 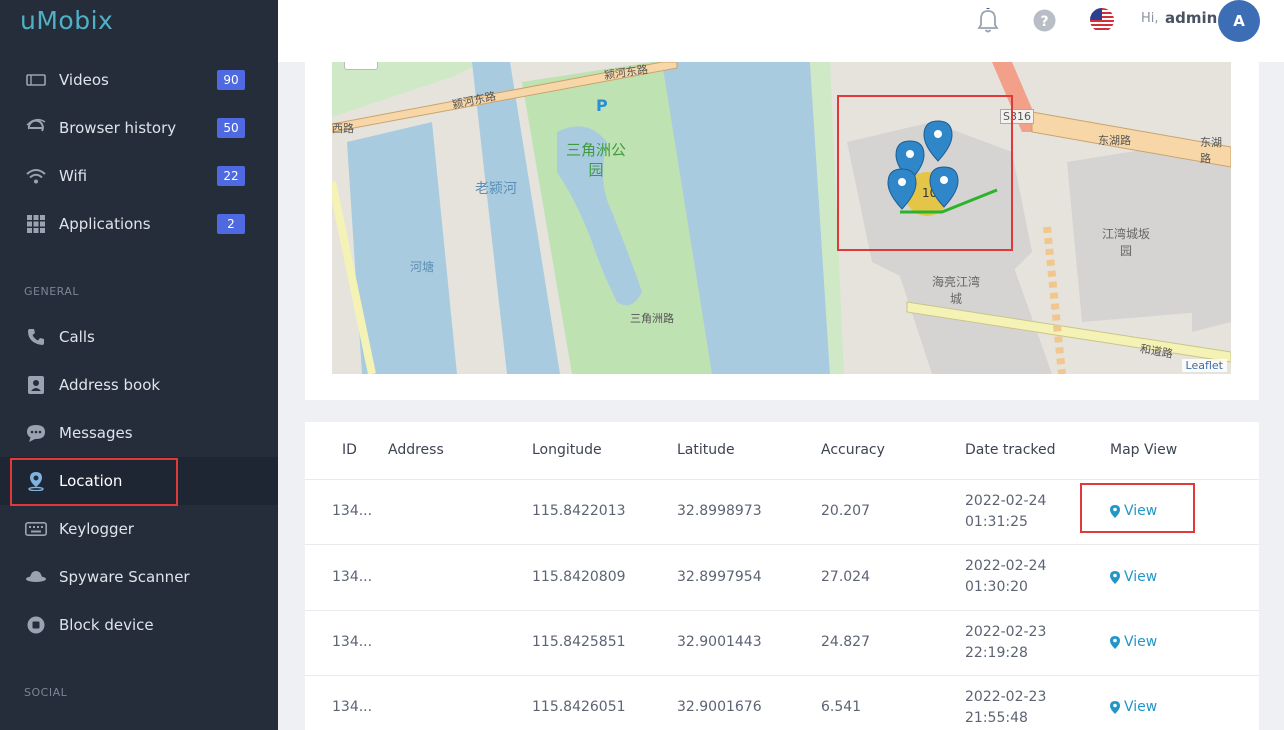 I want to click on count-badge: 2, so click(x=231, y=224).